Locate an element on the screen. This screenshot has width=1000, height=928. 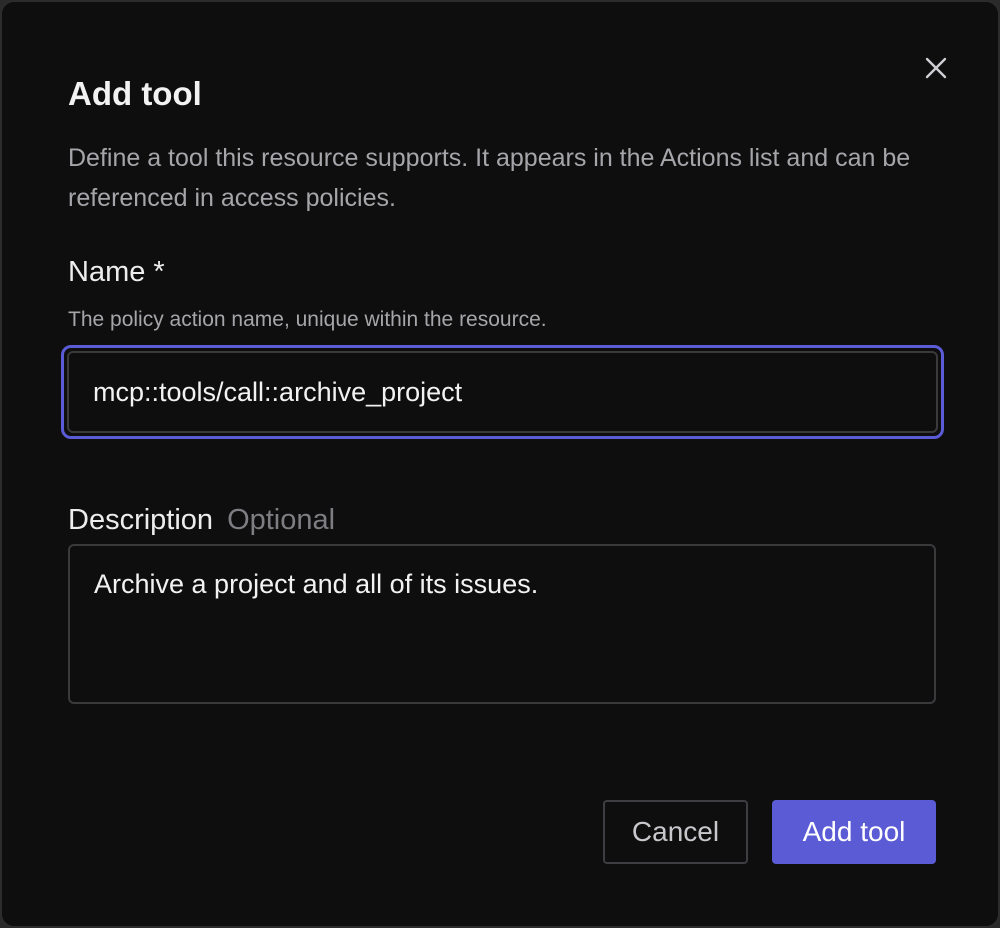
dialog-title: Add tool is located at coordinates (135, 93).